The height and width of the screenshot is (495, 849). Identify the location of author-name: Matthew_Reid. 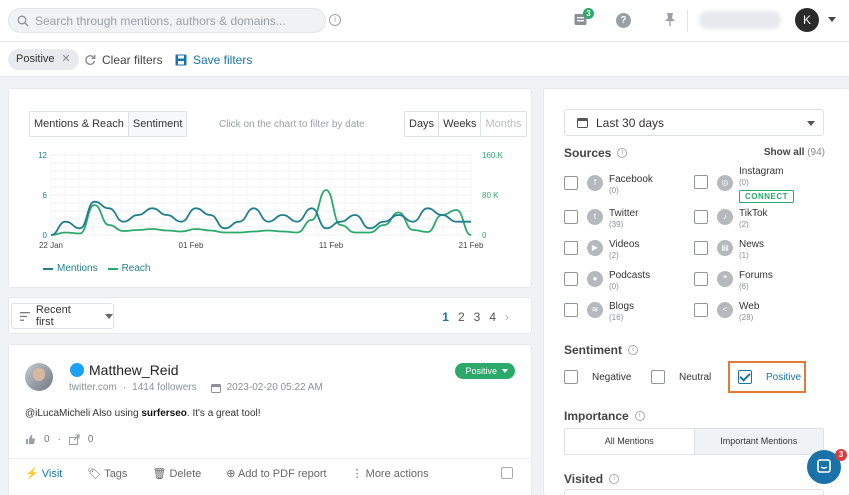
(134, 370).